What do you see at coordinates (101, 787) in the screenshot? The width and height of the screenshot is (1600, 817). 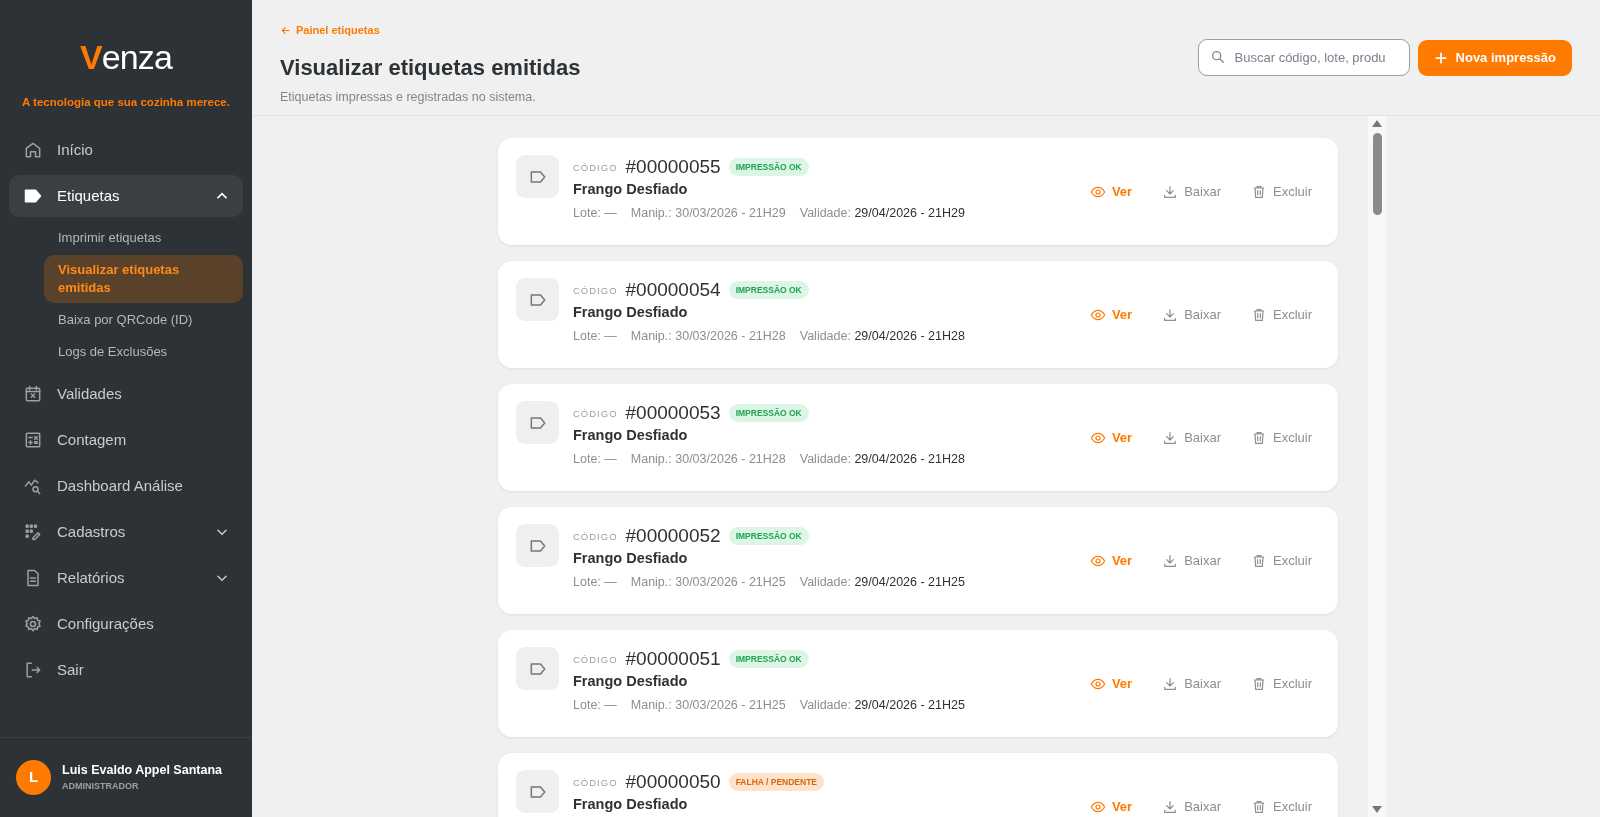 I see `user-role: ADMINISTRADOR` at bounding box center [101, 787].